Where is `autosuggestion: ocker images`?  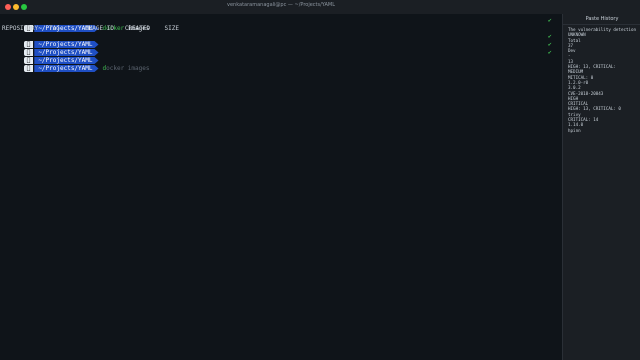
autosuggestion: ocker images is located at coordinates (128, 68).